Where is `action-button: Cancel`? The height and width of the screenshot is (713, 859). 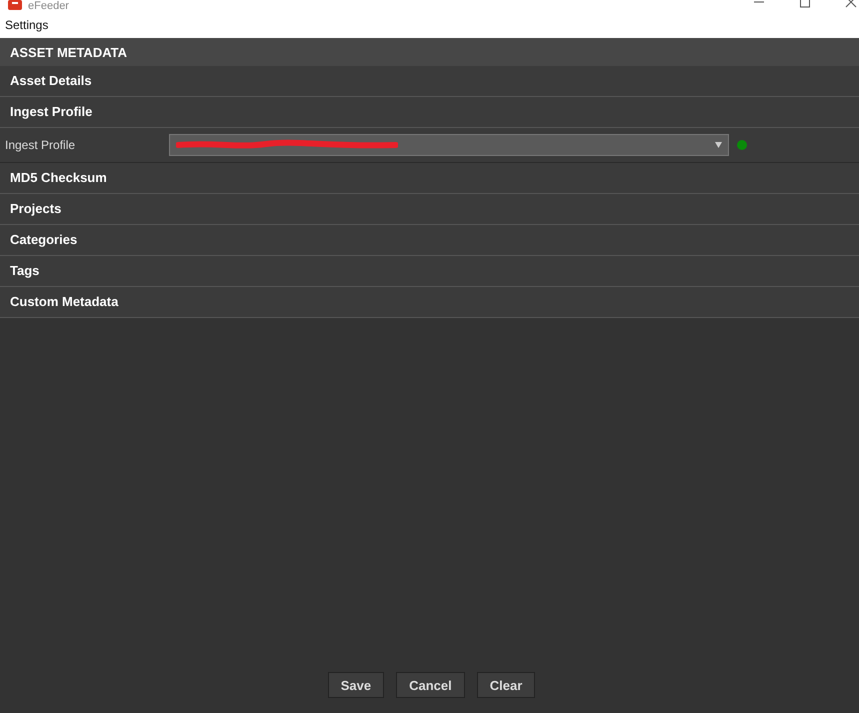 action-button: Cancel is located at coordinates (430, 685).